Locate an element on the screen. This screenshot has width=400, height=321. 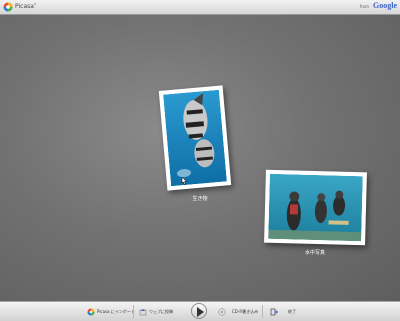
cd-burn-label: CD-R書き込み is located at coordinates (245, 311).